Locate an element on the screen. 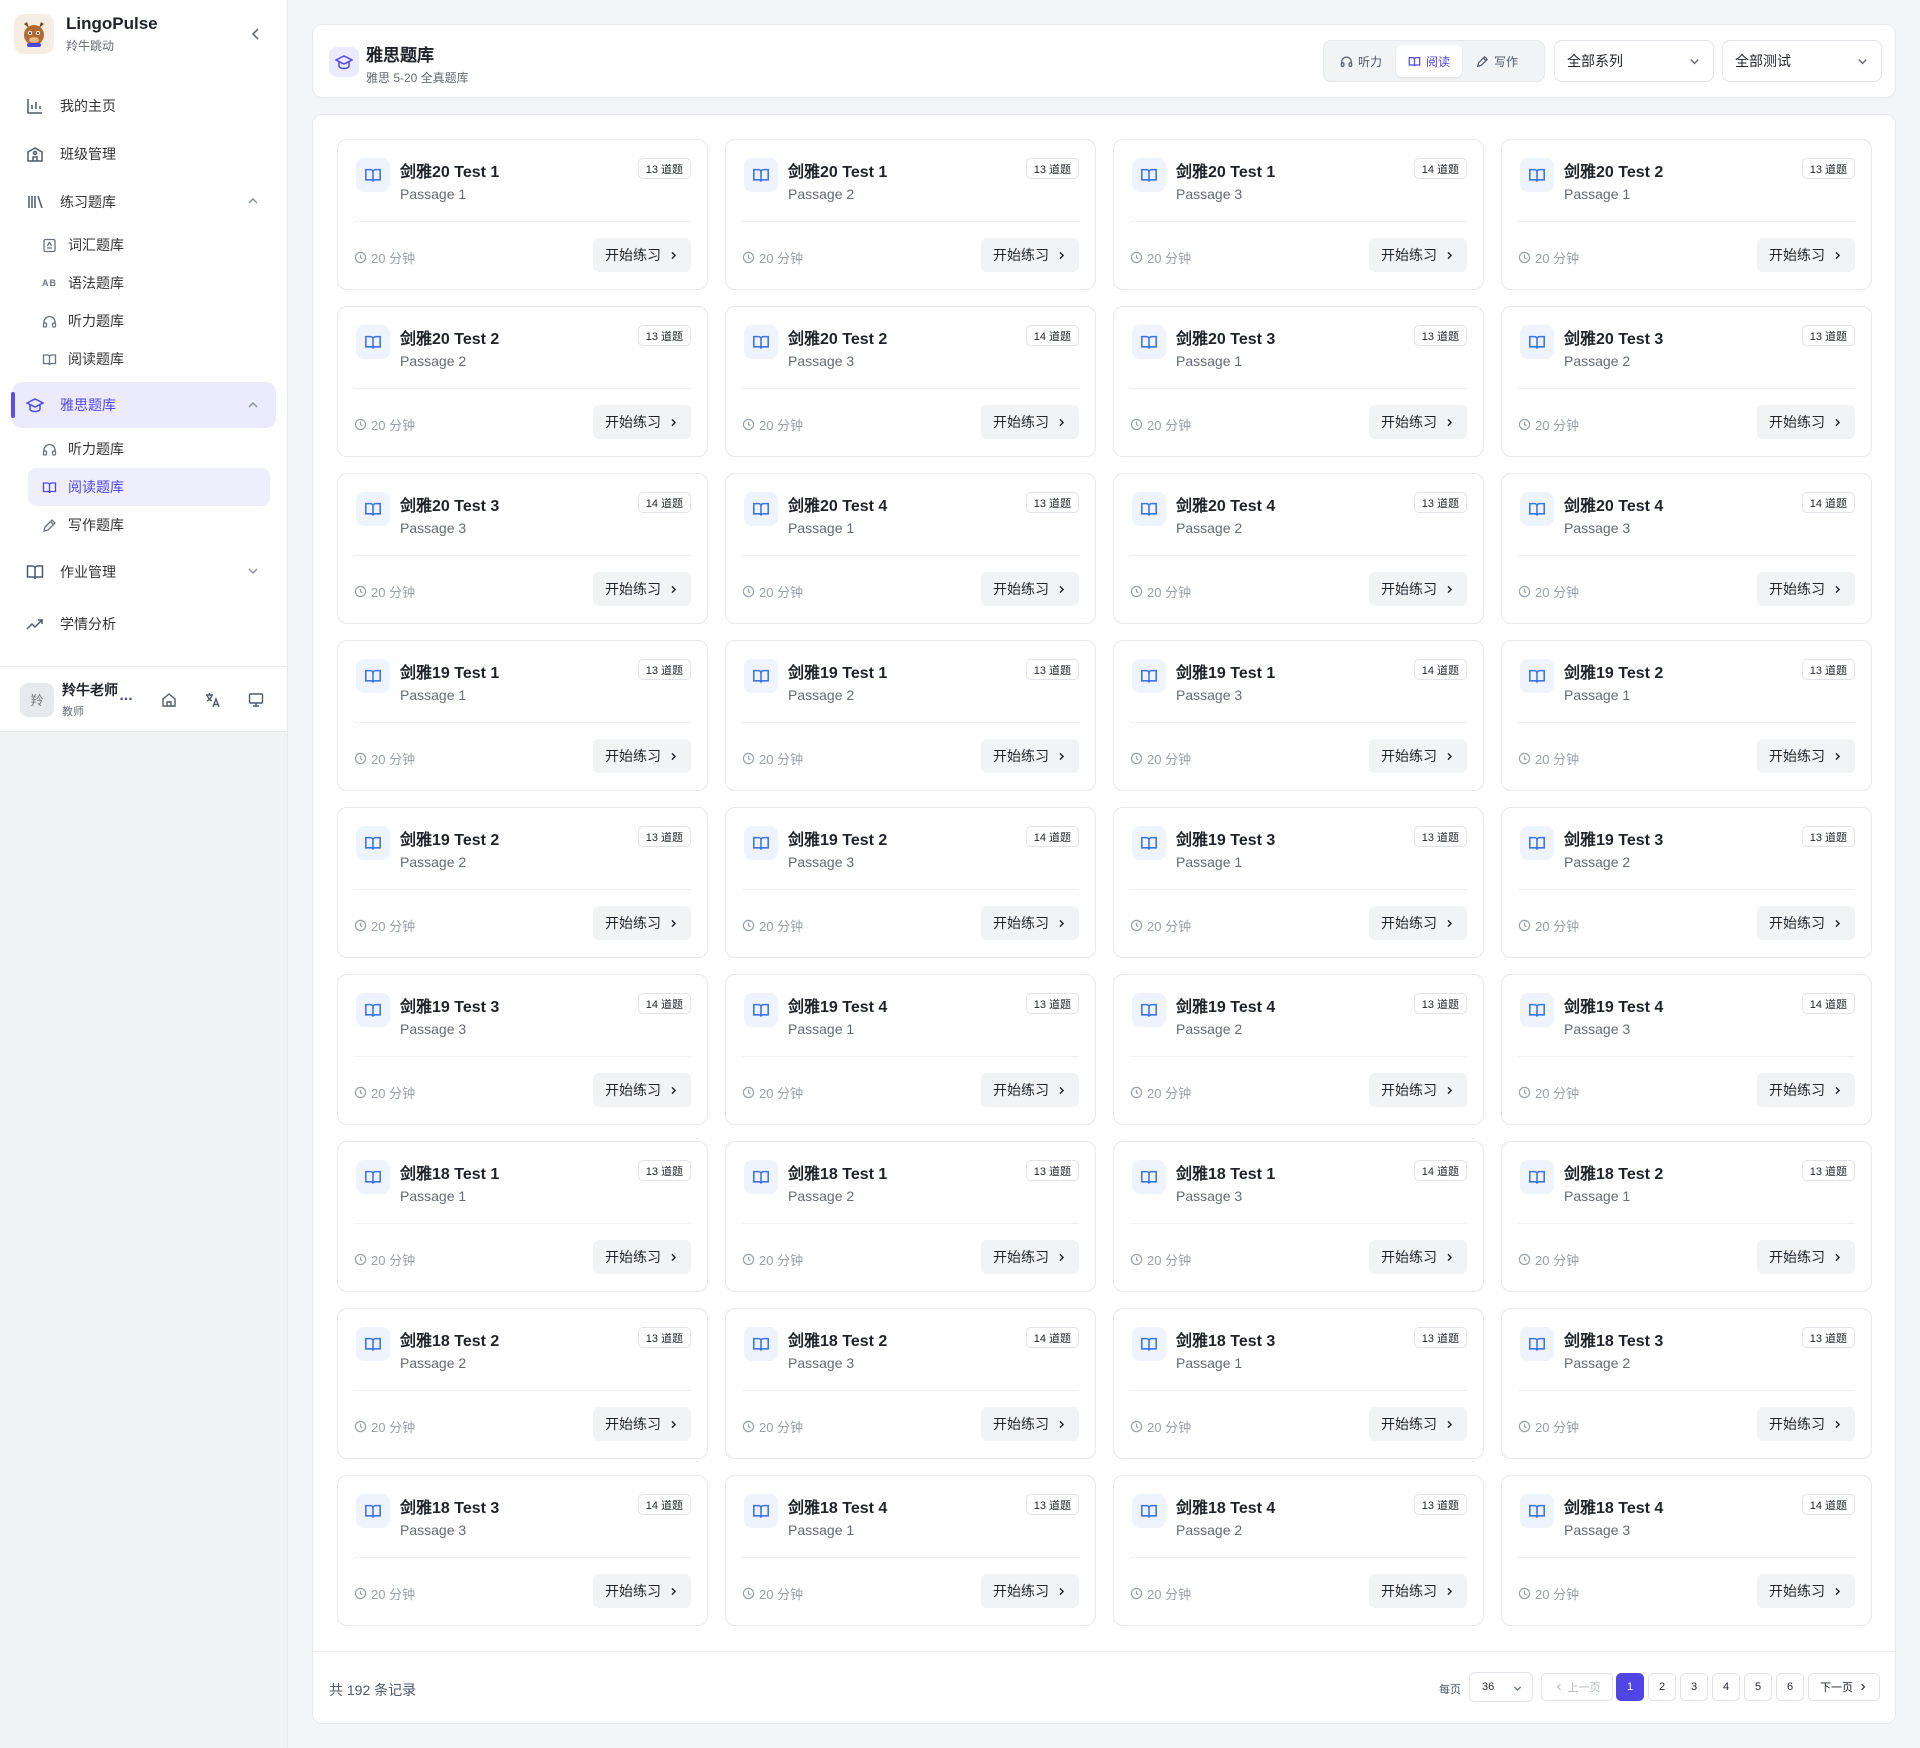 The width and height of the screenshot is (1920, 1748). sidebar-item-ielts-bank: 雅思题库 is located at coordinates (143, 405).